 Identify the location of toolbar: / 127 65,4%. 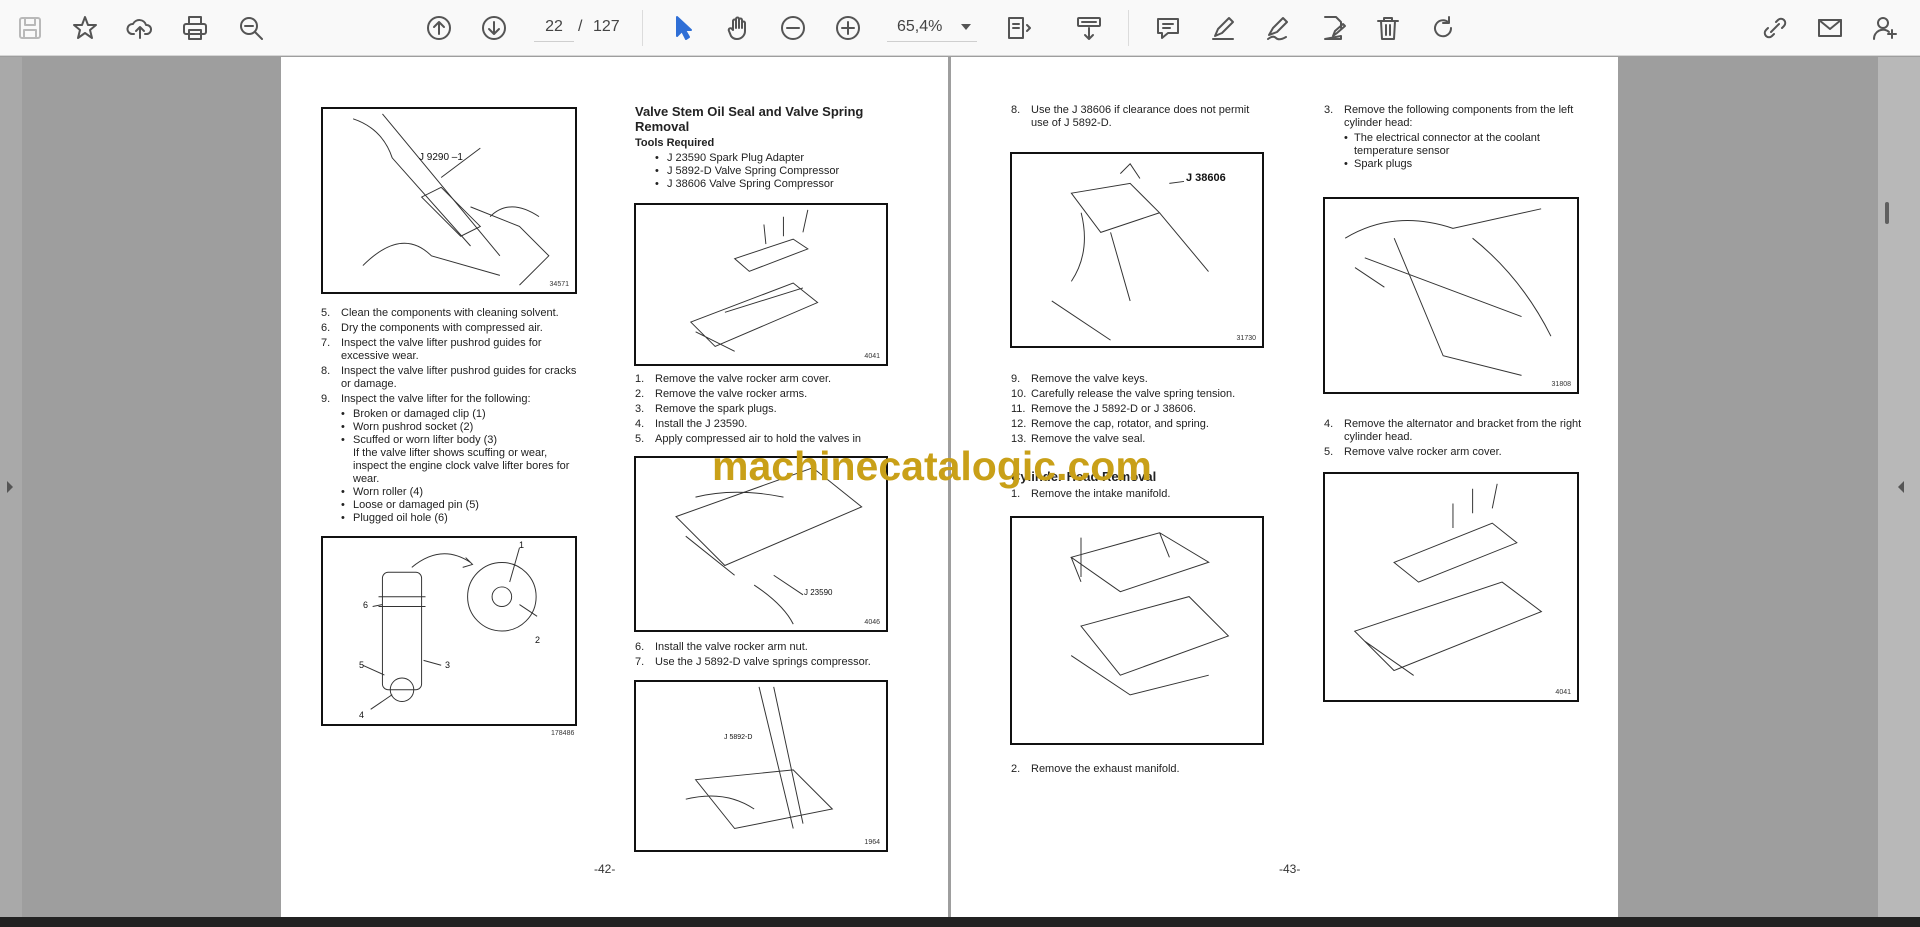
(960, 28).